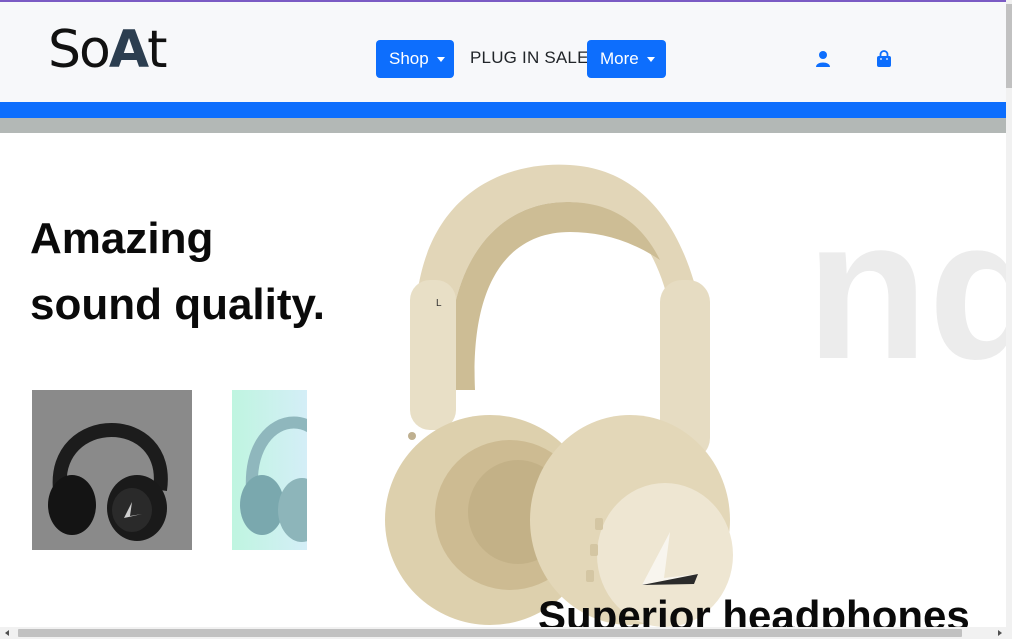 The image size is (1012, 640). What do you see at coordinates (1000, 633) in the screenshot?
I see `scroll-right-arrow-icon` at bounding box center [1000, 633].